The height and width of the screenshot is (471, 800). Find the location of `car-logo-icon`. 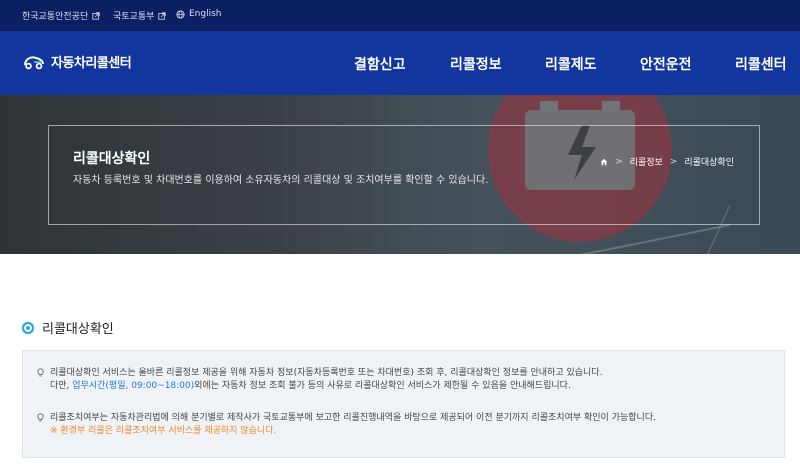

car-logo-icon is located at coordinates (34, 62).